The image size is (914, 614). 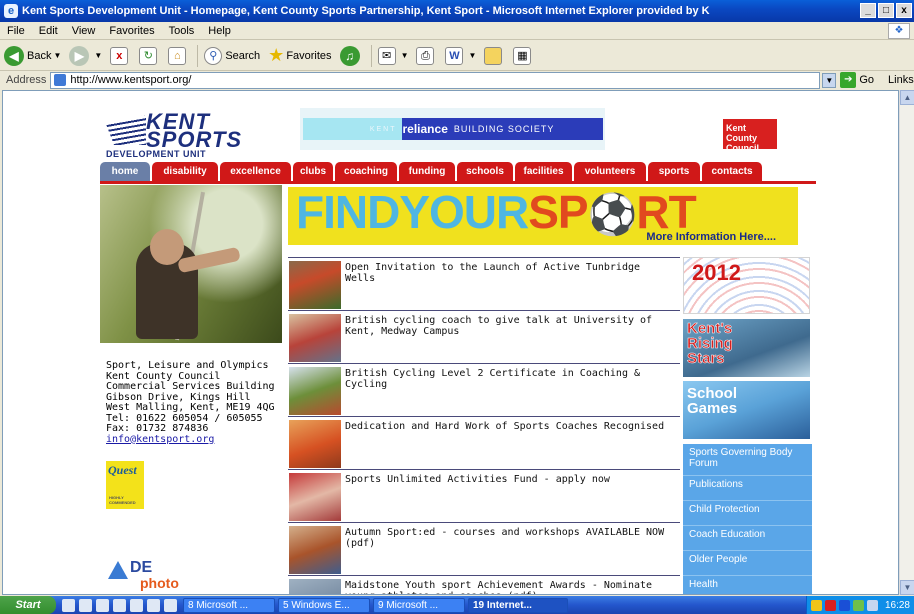 What do you see at coordinates (904, 10) in the screenshot?
I see `close-button: x` at bounding box center [904, 10].